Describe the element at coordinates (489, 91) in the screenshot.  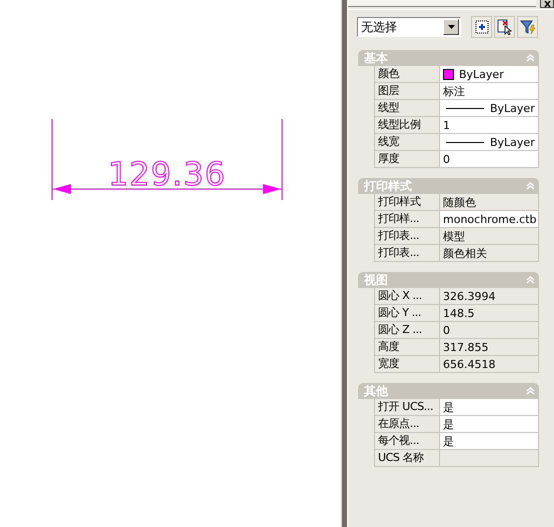
I see `property-value-cell: 标注` at that location.